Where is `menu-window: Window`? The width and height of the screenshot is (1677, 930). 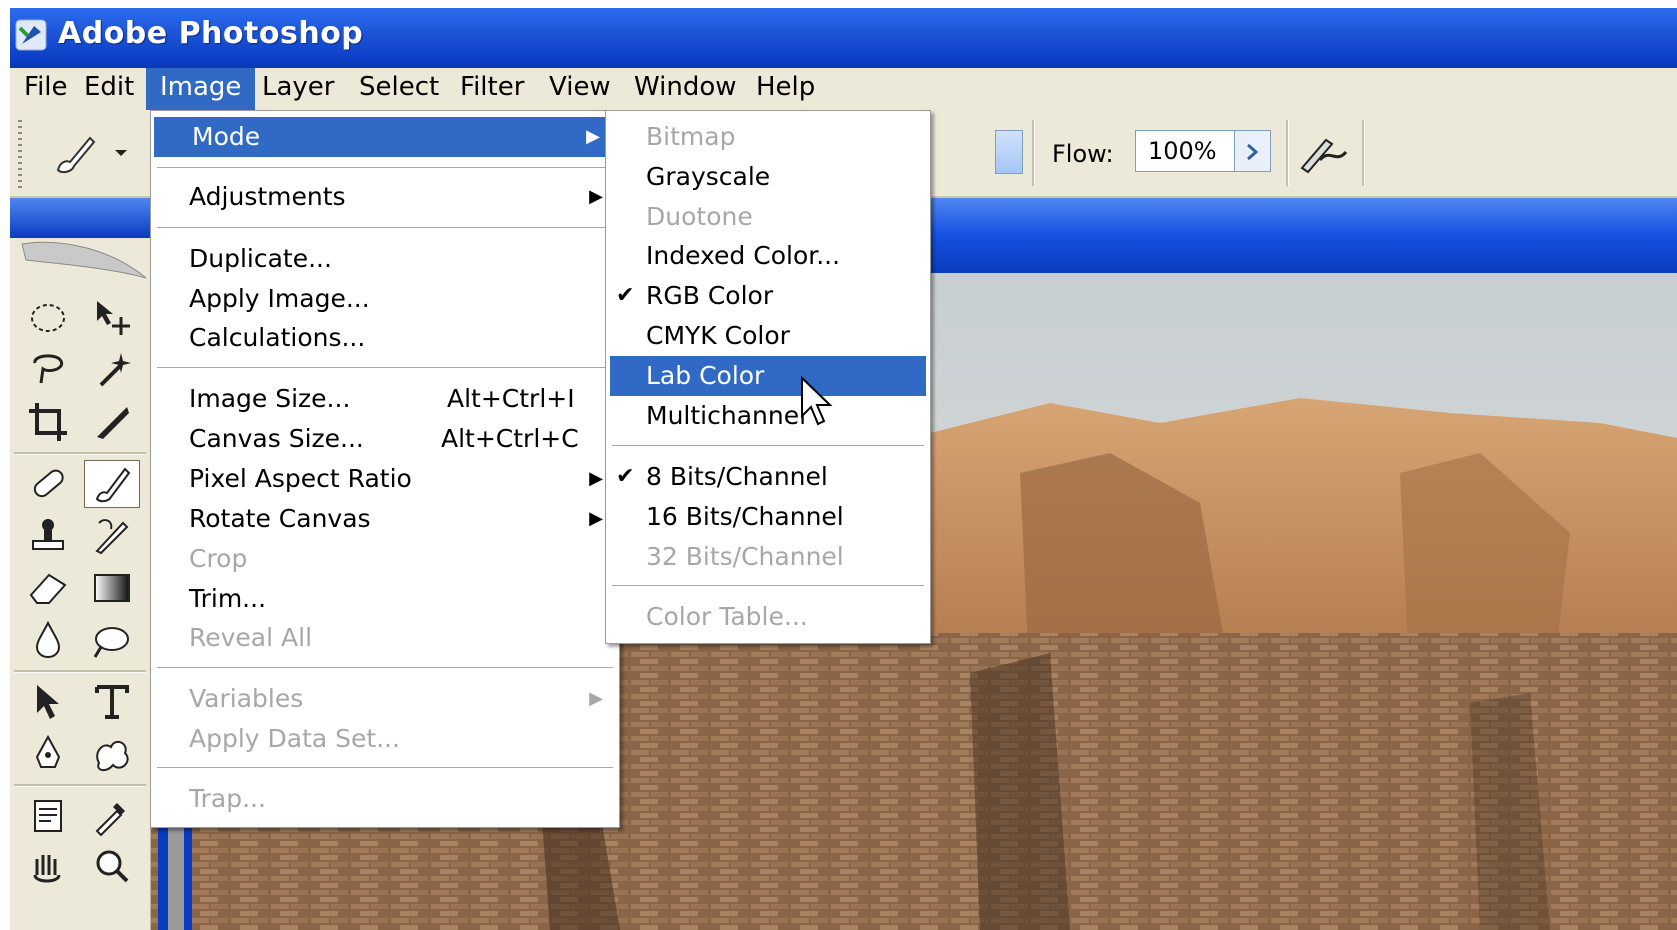 menu-window: Window is located at coordinates (685, 89).